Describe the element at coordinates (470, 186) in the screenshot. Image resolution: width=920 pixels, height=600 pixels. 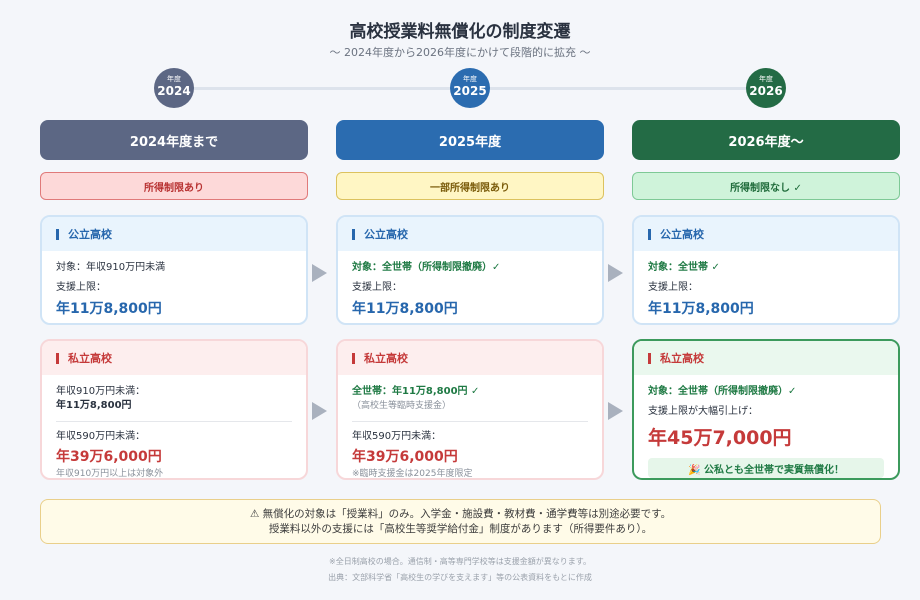
I see `income-limit-badge-2025: 一部所得制限あり` at that location.